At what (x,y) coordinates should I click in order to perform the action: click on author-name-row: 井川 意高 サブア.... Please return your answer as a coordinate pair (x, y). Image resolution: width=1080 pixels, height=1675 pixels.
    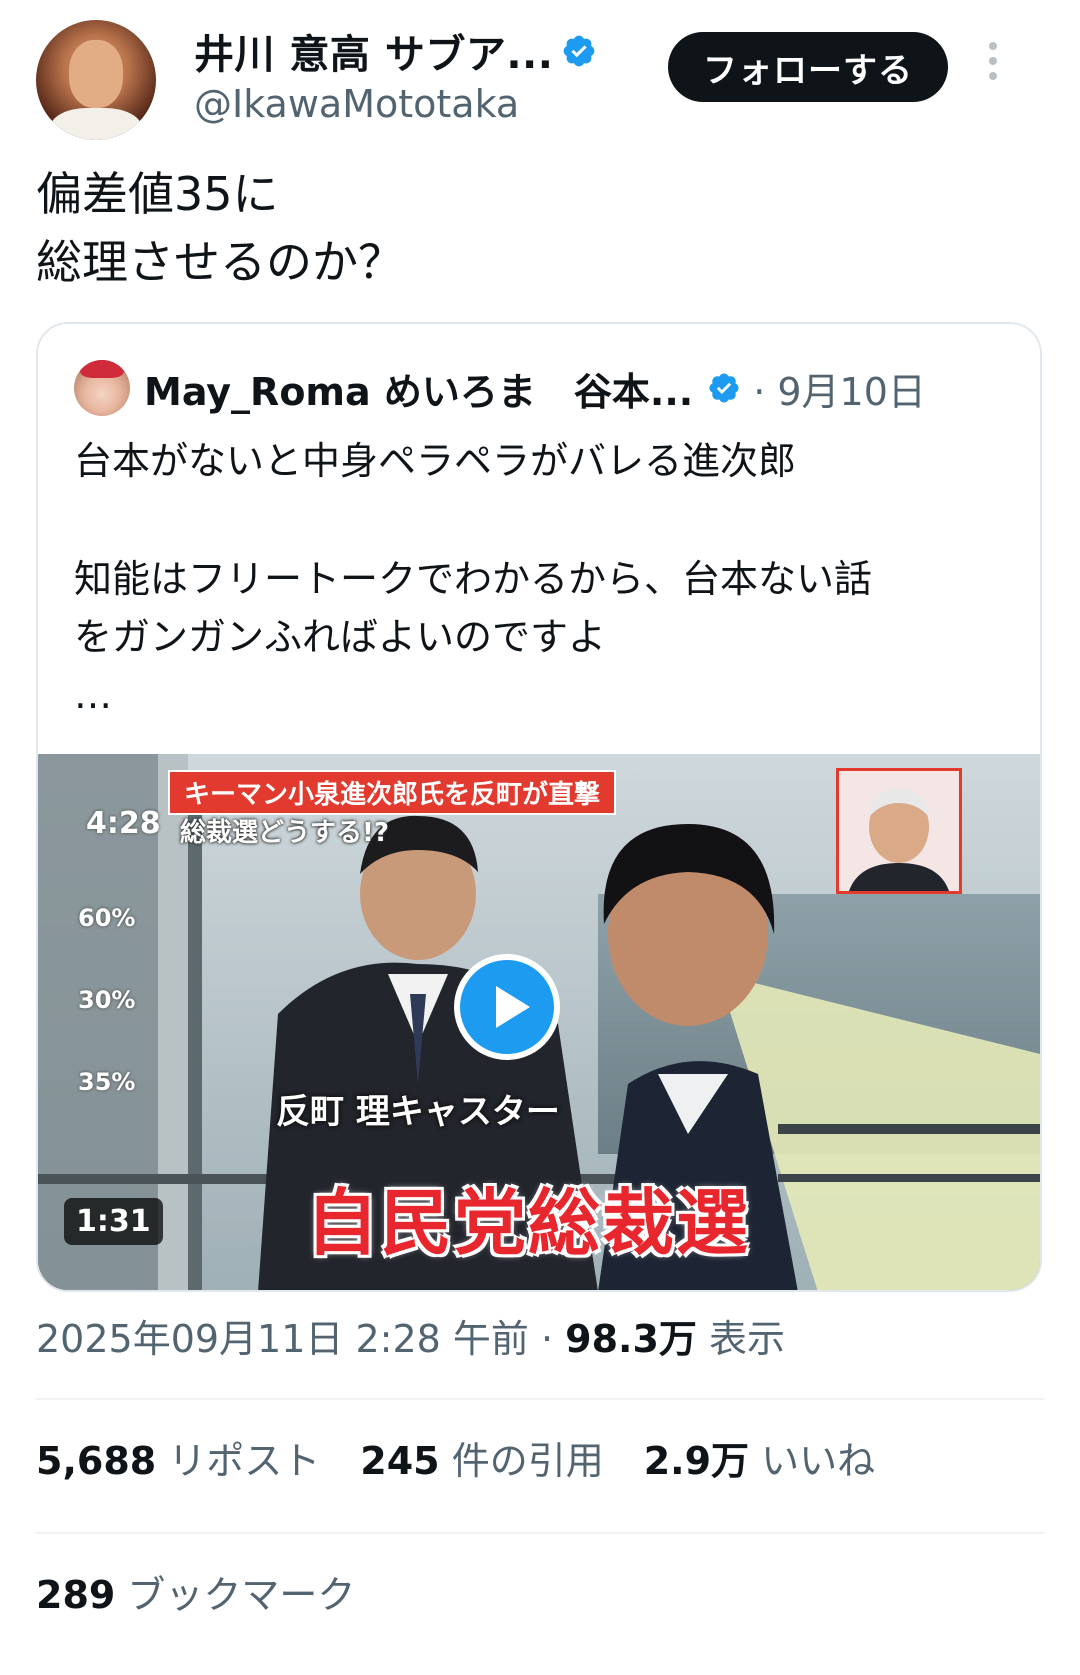
    Looking at the image, I should click on (395, 52).